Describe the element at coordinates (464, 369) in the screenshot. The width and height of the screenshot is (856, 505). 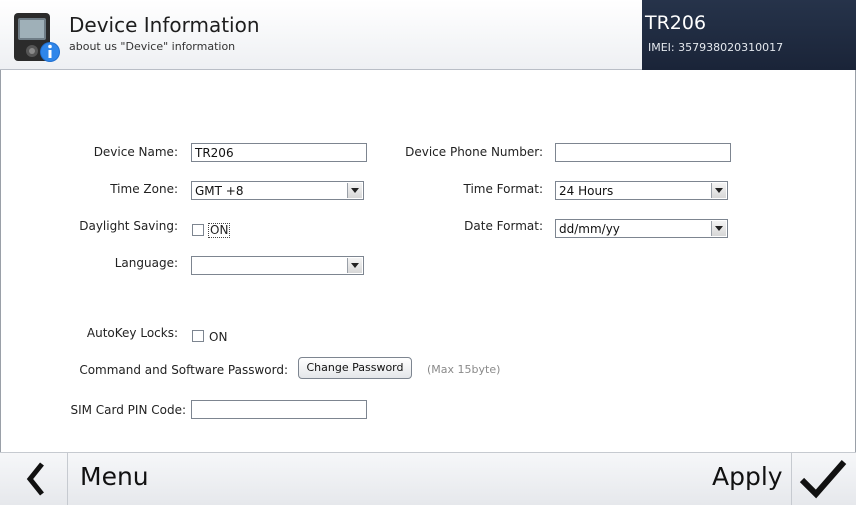
I see `password-hint: (Max 15byte)` at that location.